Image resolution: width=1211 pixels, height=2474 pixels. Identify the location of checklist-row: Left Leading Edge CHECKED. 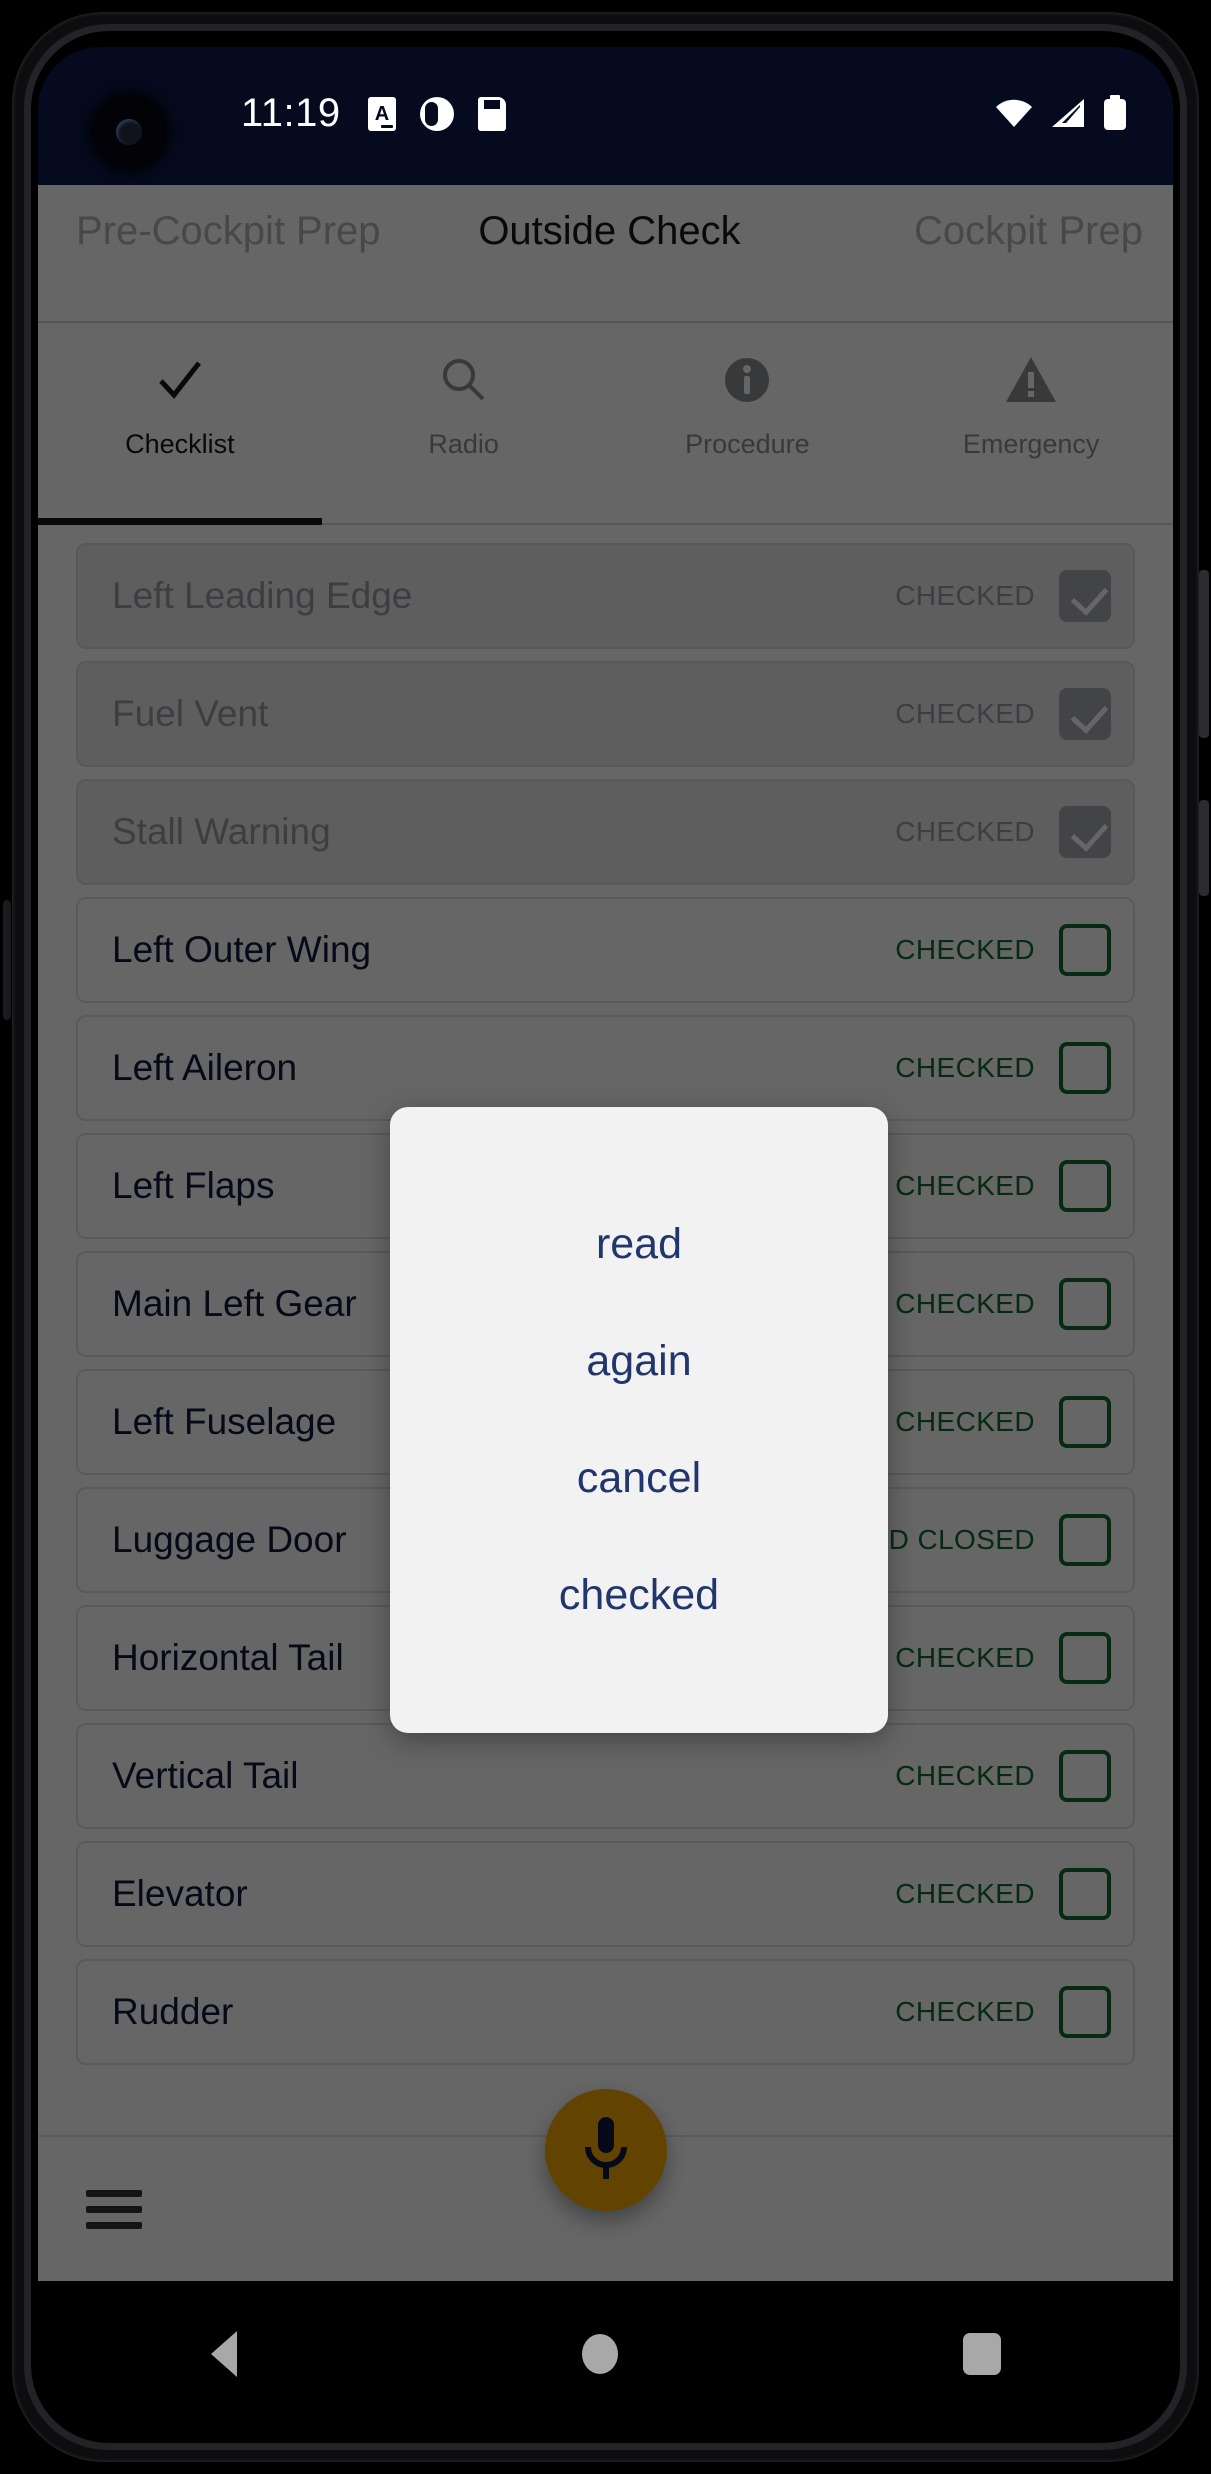
(605, 596).